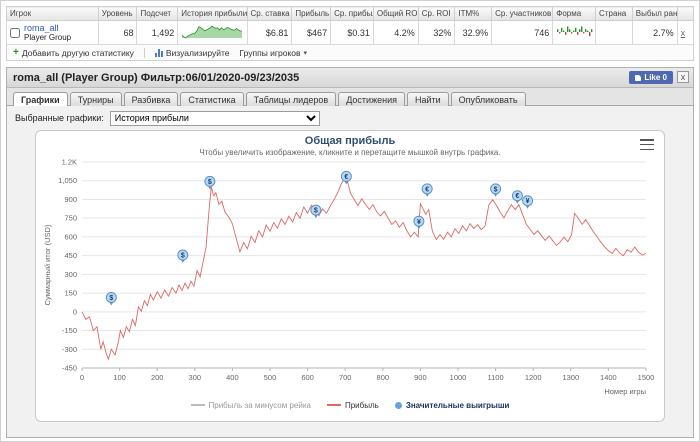 The height and width of the screenshot is (442, 700). I want to click on legend-marker-swatch, so click(398, 405).